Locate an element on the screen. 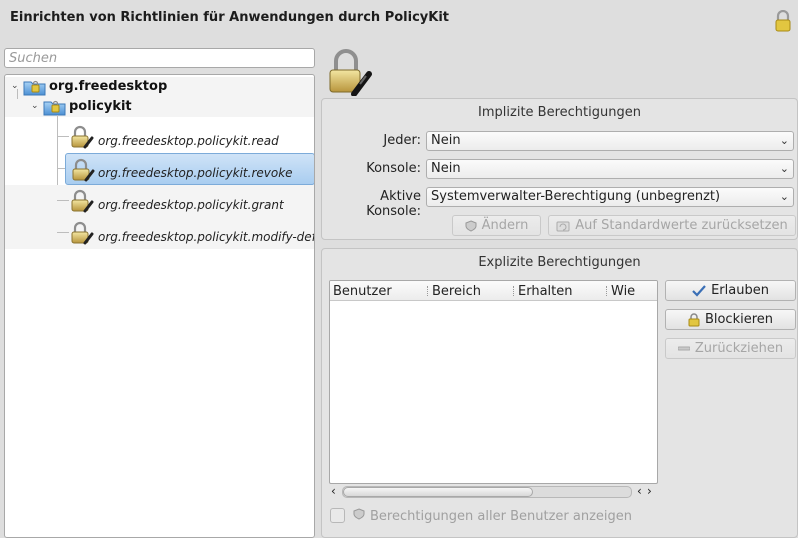 Image resolution: width=798 pixels, height=538 pixels. tree-item-action: org.freedesktop.policykit.read is located at coordinates (159, 137).